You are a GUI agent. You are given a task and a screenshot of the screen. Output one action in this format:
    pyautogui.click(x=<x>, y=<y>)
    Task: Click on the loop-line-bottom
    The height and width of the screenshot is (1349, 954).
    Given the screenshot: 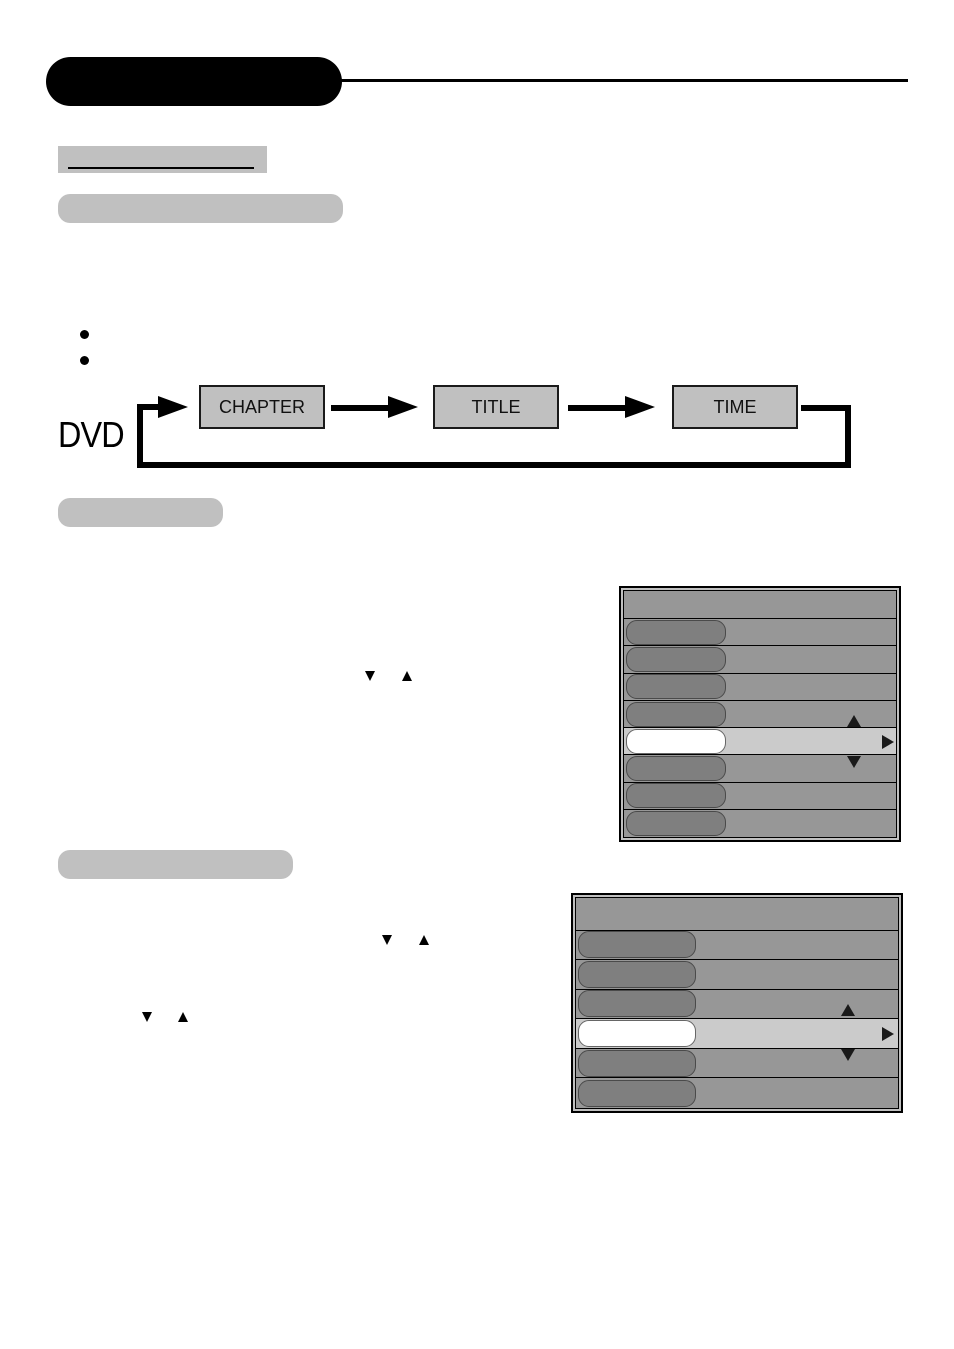 What is the action you would take?
    pyautogui.click(x=494, y=465)
    